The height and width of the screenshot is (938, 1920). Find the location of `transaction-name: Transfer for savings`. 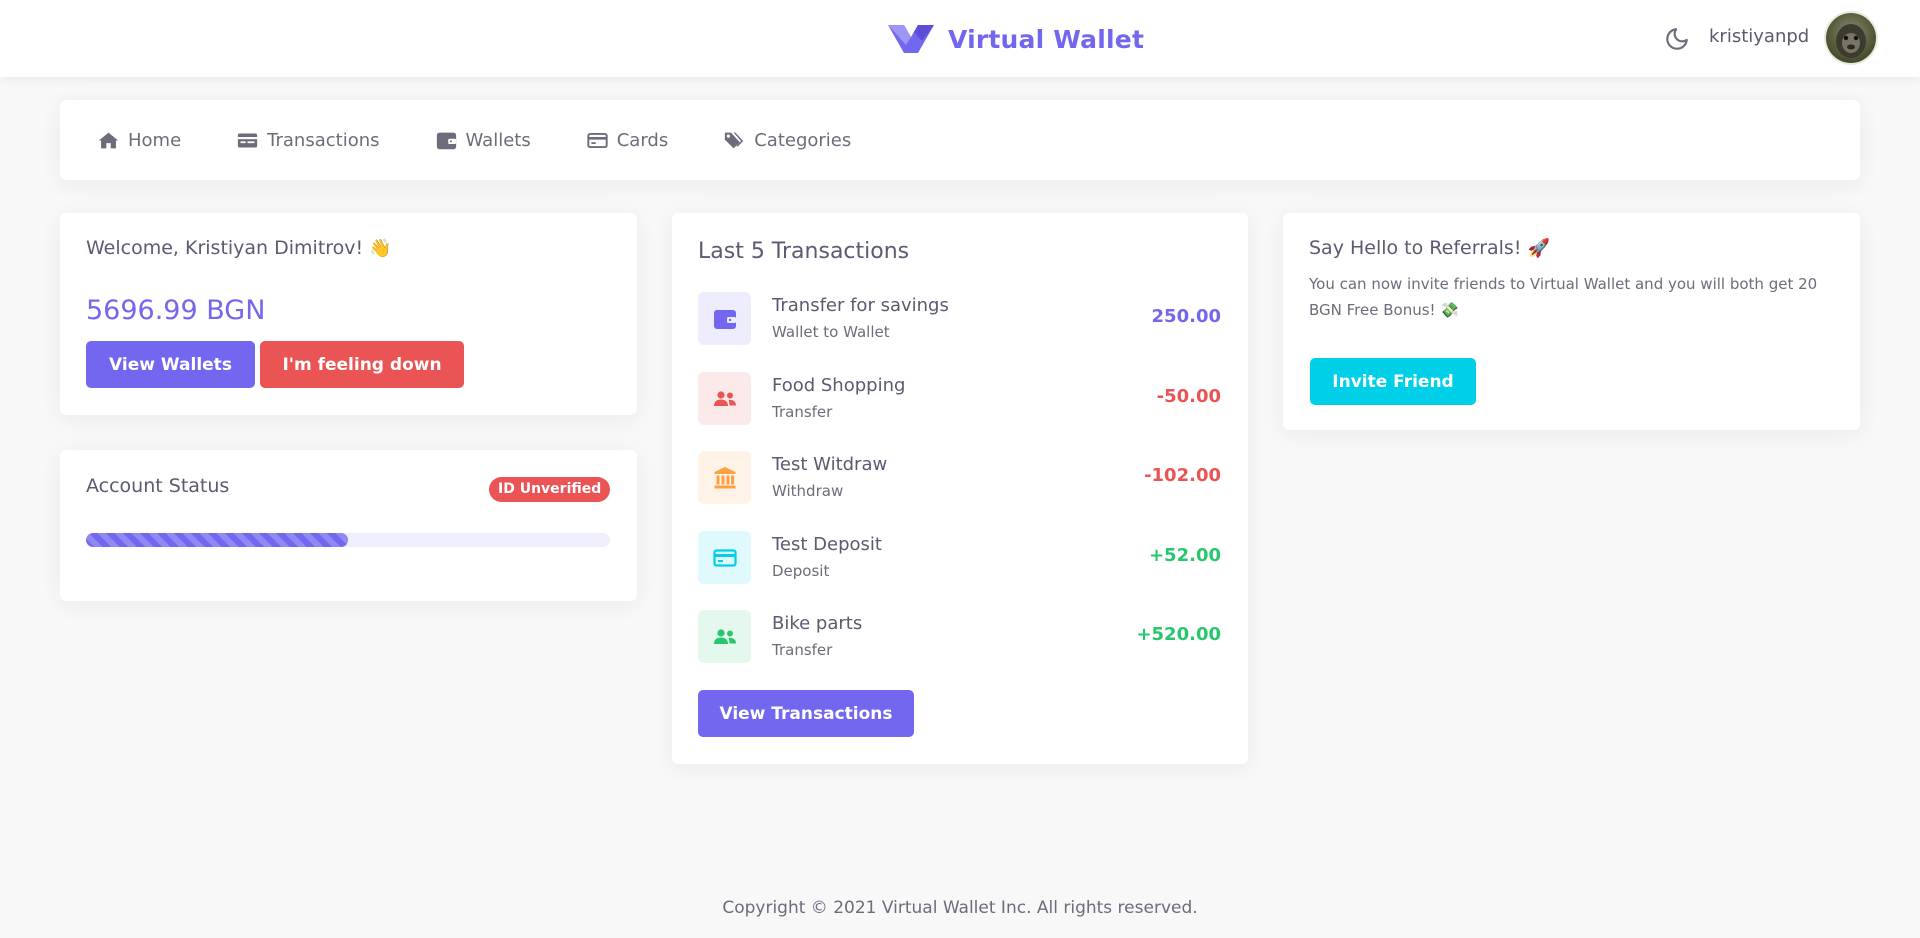

transaction-name: Transfer for savings is located at coordinates (860, 305).